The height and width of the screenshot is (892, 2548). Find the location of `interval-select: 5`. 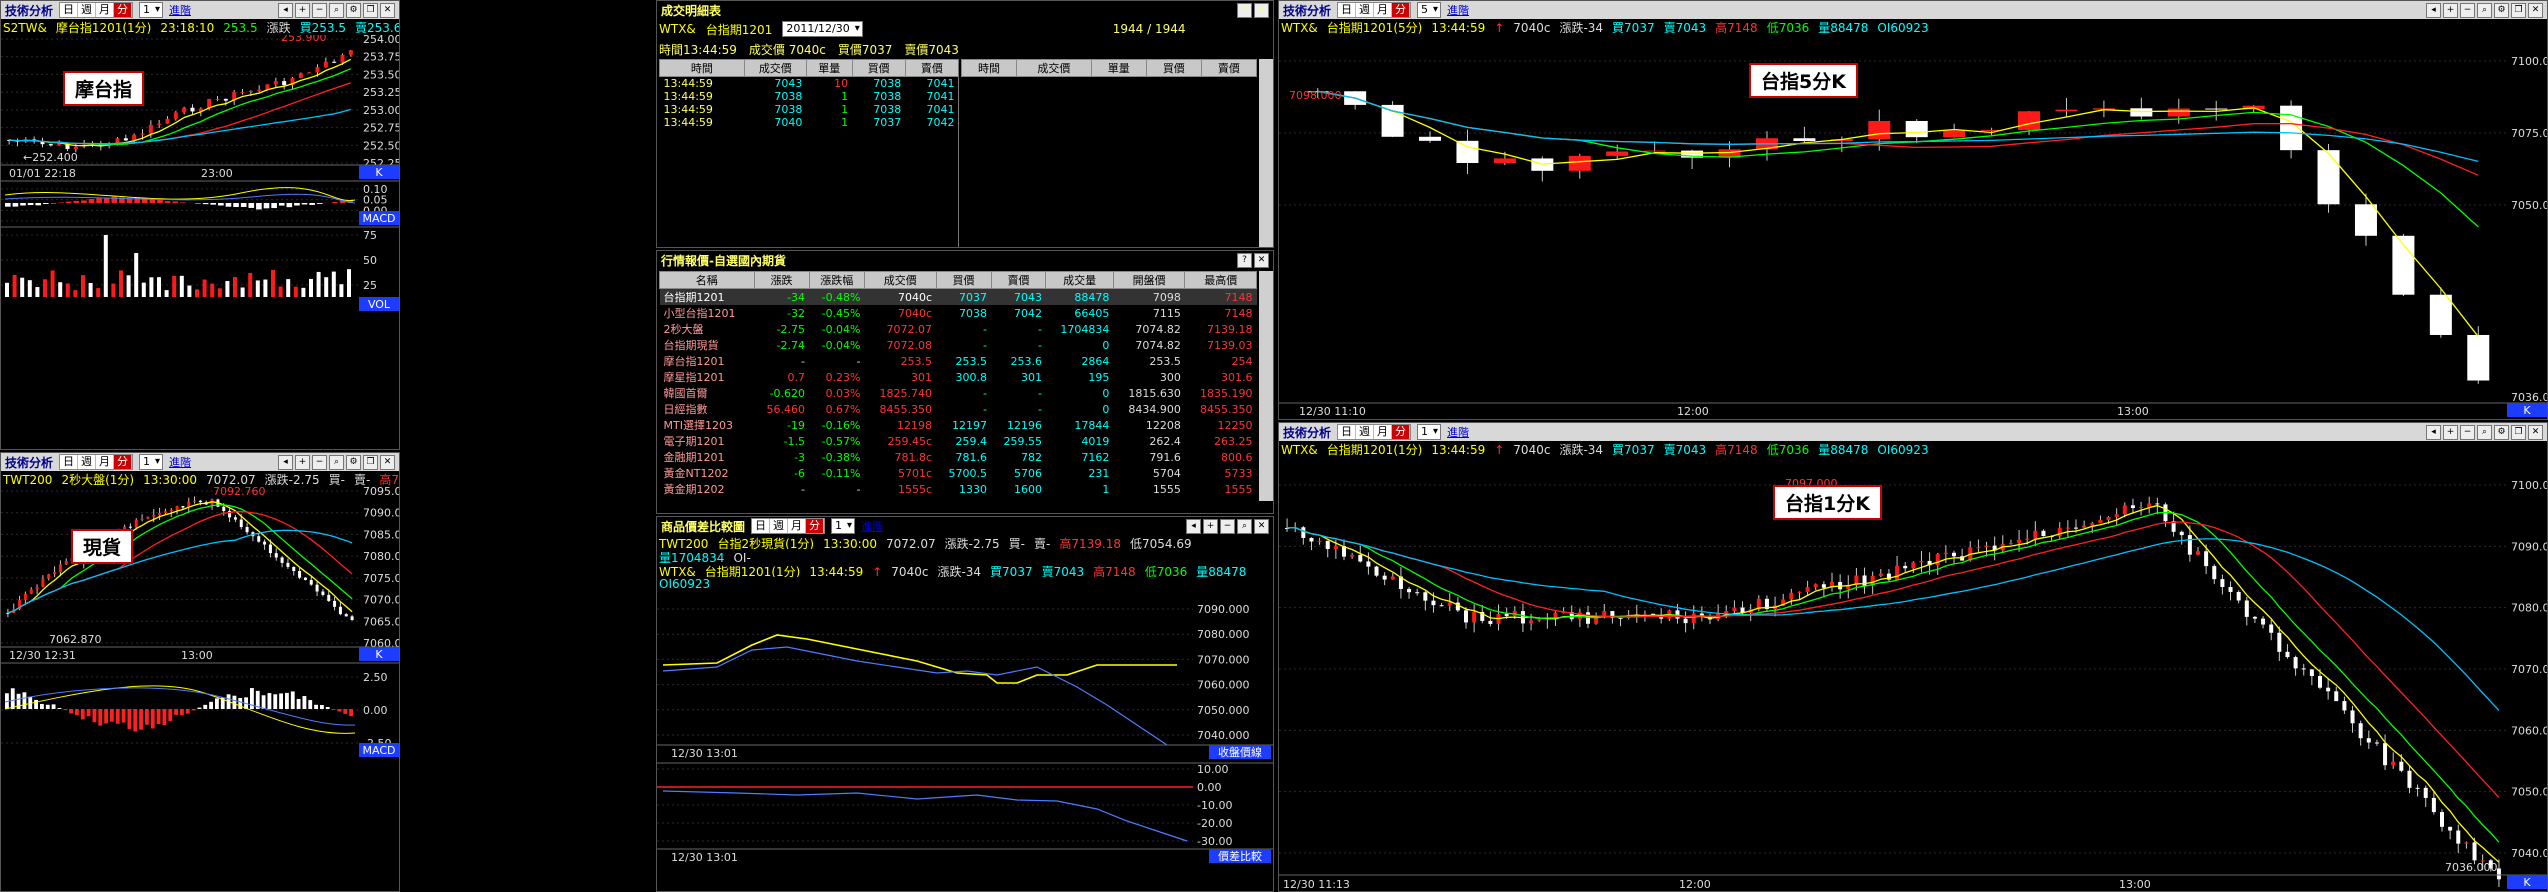

interval-select: 5 is located at coordinates (1429, 10).